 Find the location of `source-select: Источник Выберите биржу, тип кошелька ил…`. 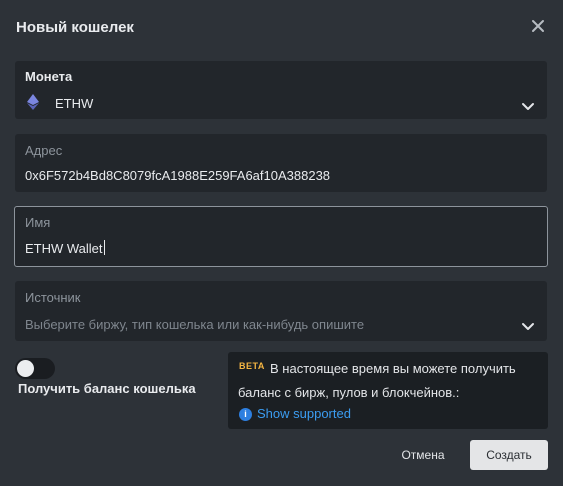

source-select: Источник Выберите биржу, тип кошелька ил… is located at coordinates (281, 311).